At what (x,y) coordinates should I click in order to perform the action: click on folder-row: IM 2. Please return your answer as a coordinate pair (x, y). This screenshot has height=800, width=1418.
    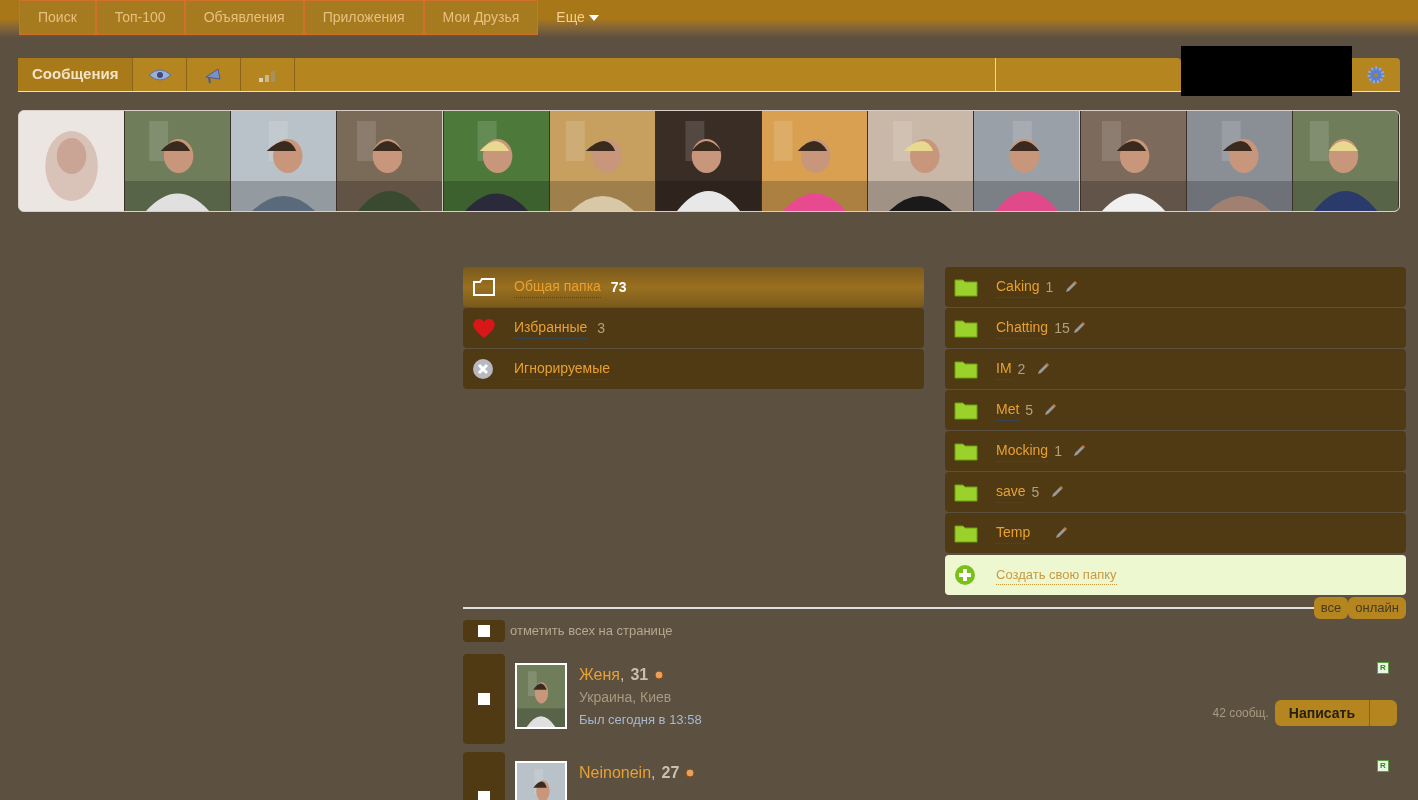
    Looking at the image, I should click on (1175, 369).